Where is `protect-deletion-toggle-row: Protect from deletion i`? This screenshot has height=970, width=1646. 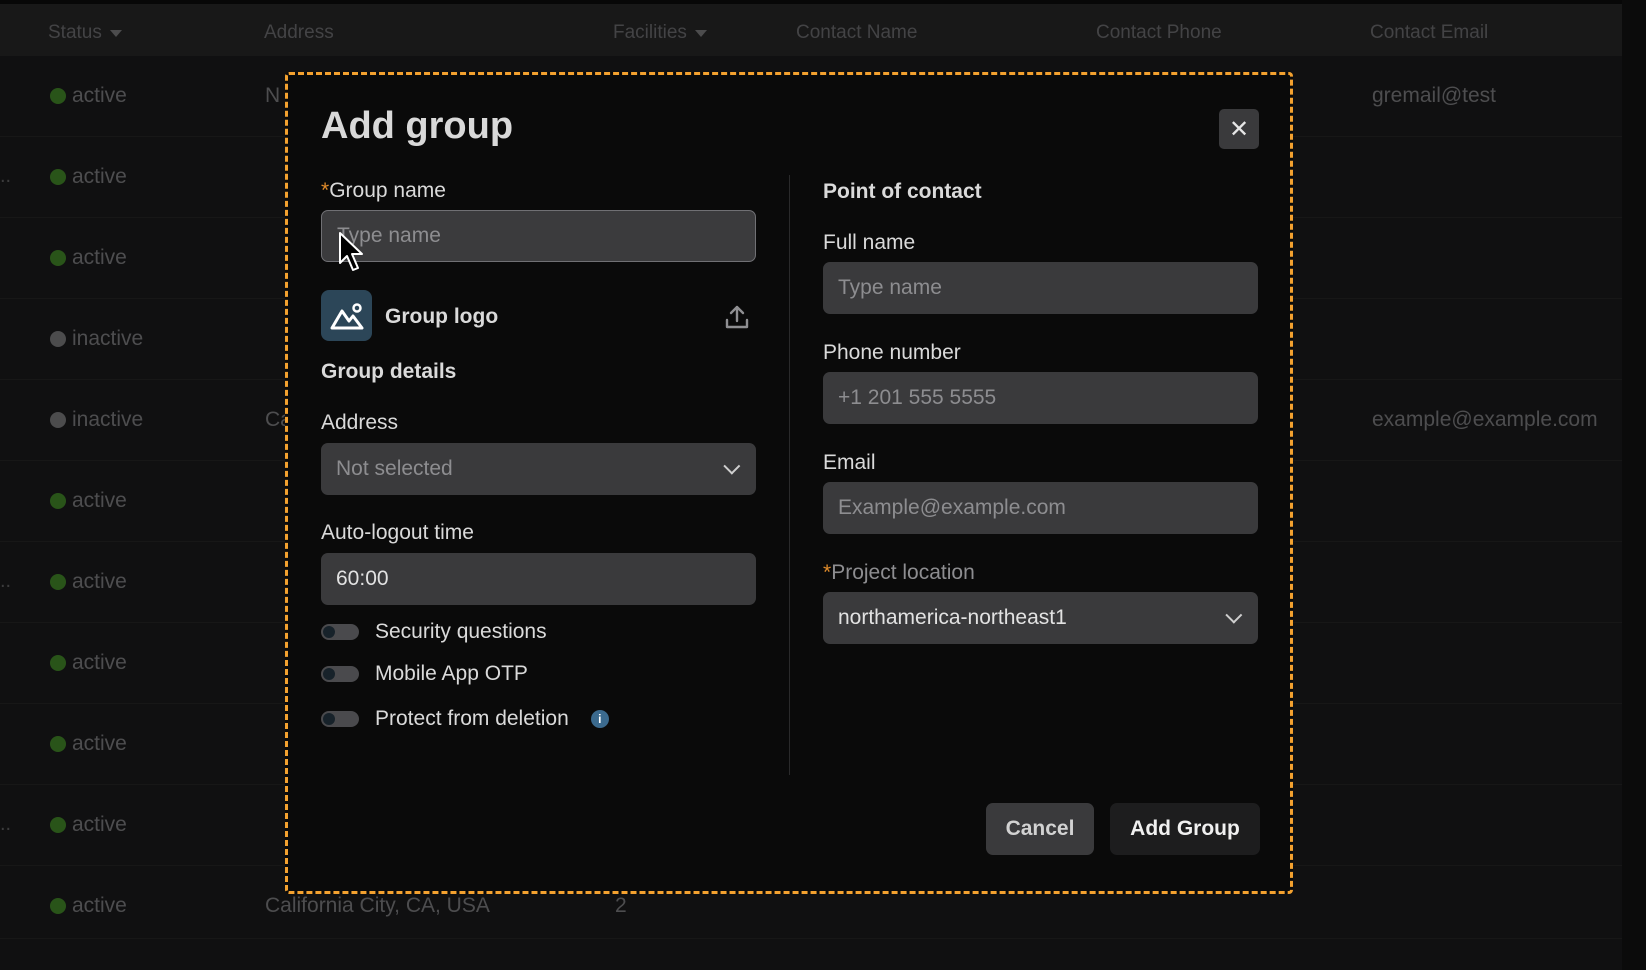 protect-deletion-toggle-row: Protect from deletion i is located at coordinates (465, 719).